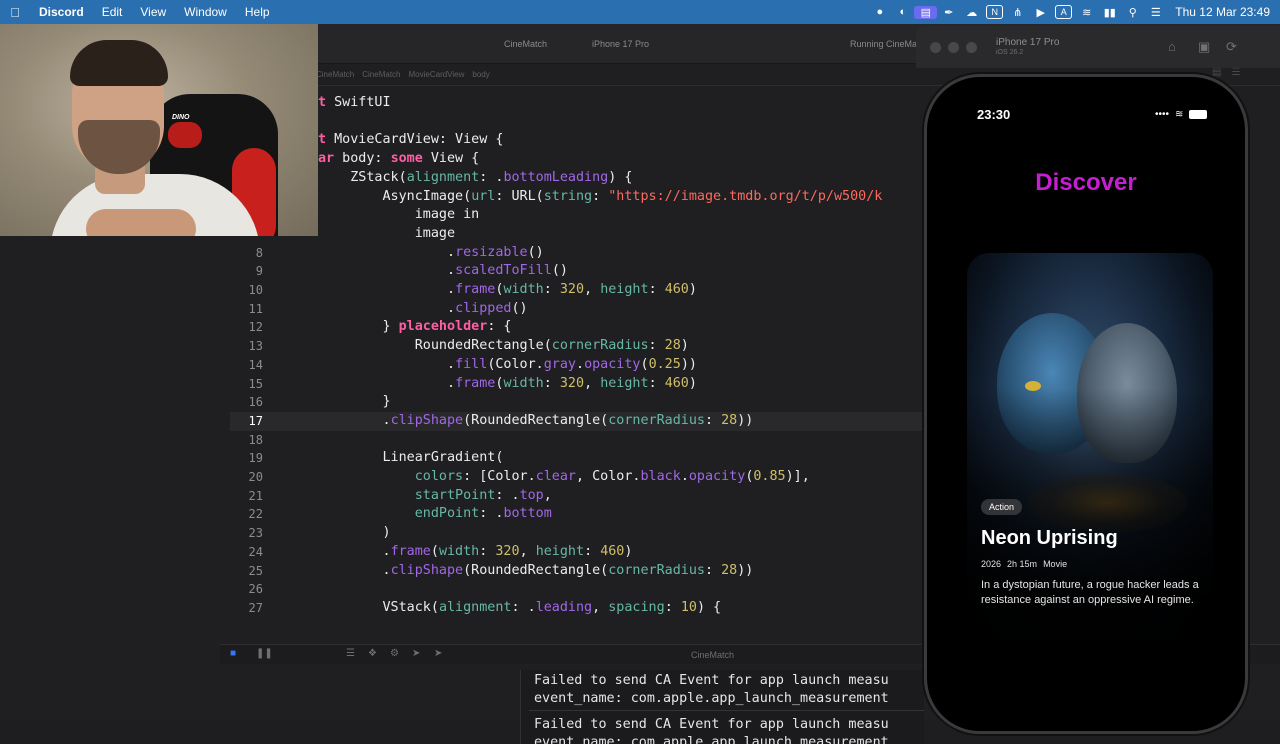 This screenshot has height=744, width=1280. Describe the element at coordinates (411, 458) in the screenshot. I see `code-text: LinearGradient(` at that location.